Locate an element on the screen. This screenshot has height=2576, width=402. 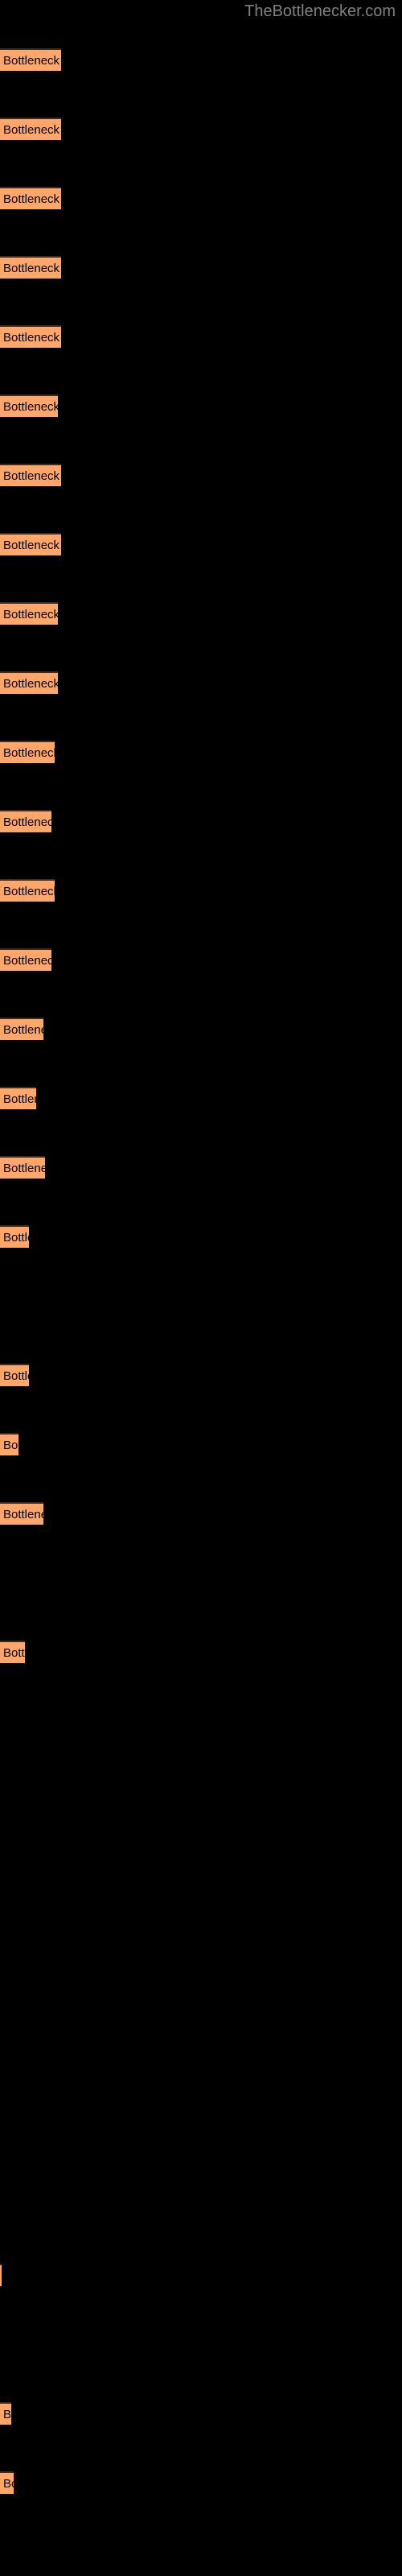
bar-row-12: Bottleneck result is located at coordinates (25, 821).